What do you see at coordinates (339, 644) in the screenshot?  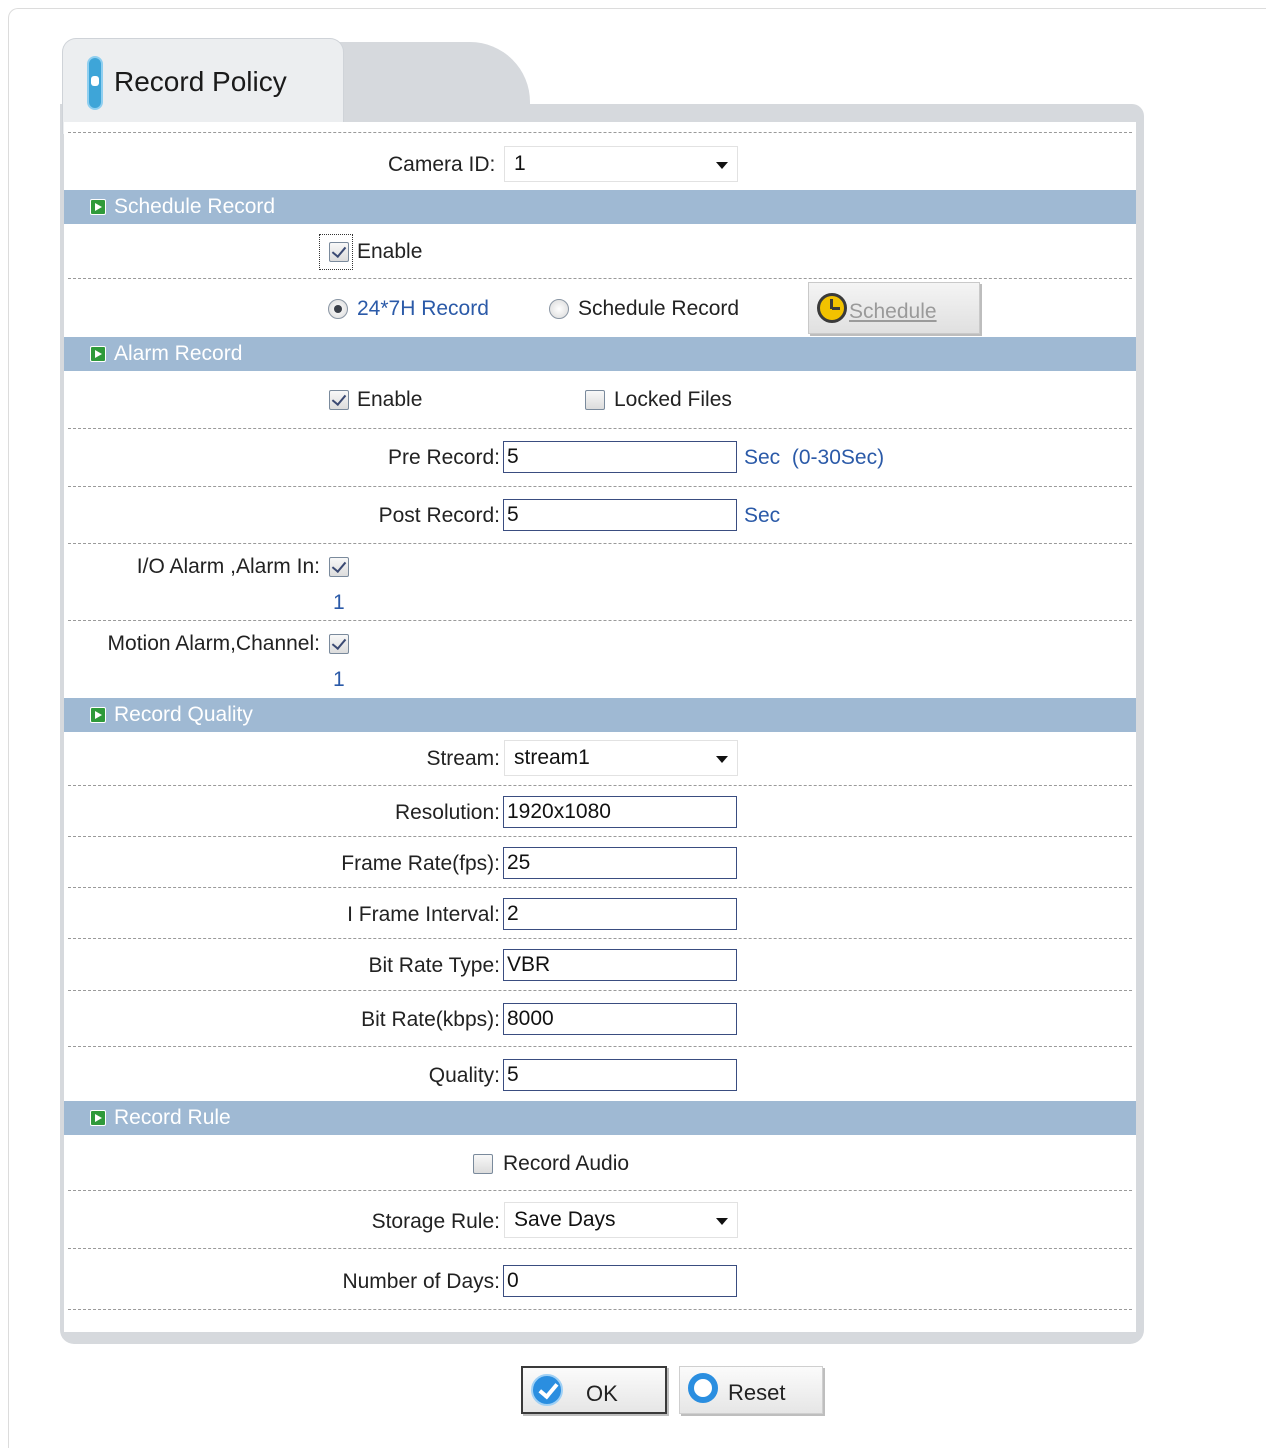 I see `motion-alarm-checkbox` at bounding box center [339, 644].